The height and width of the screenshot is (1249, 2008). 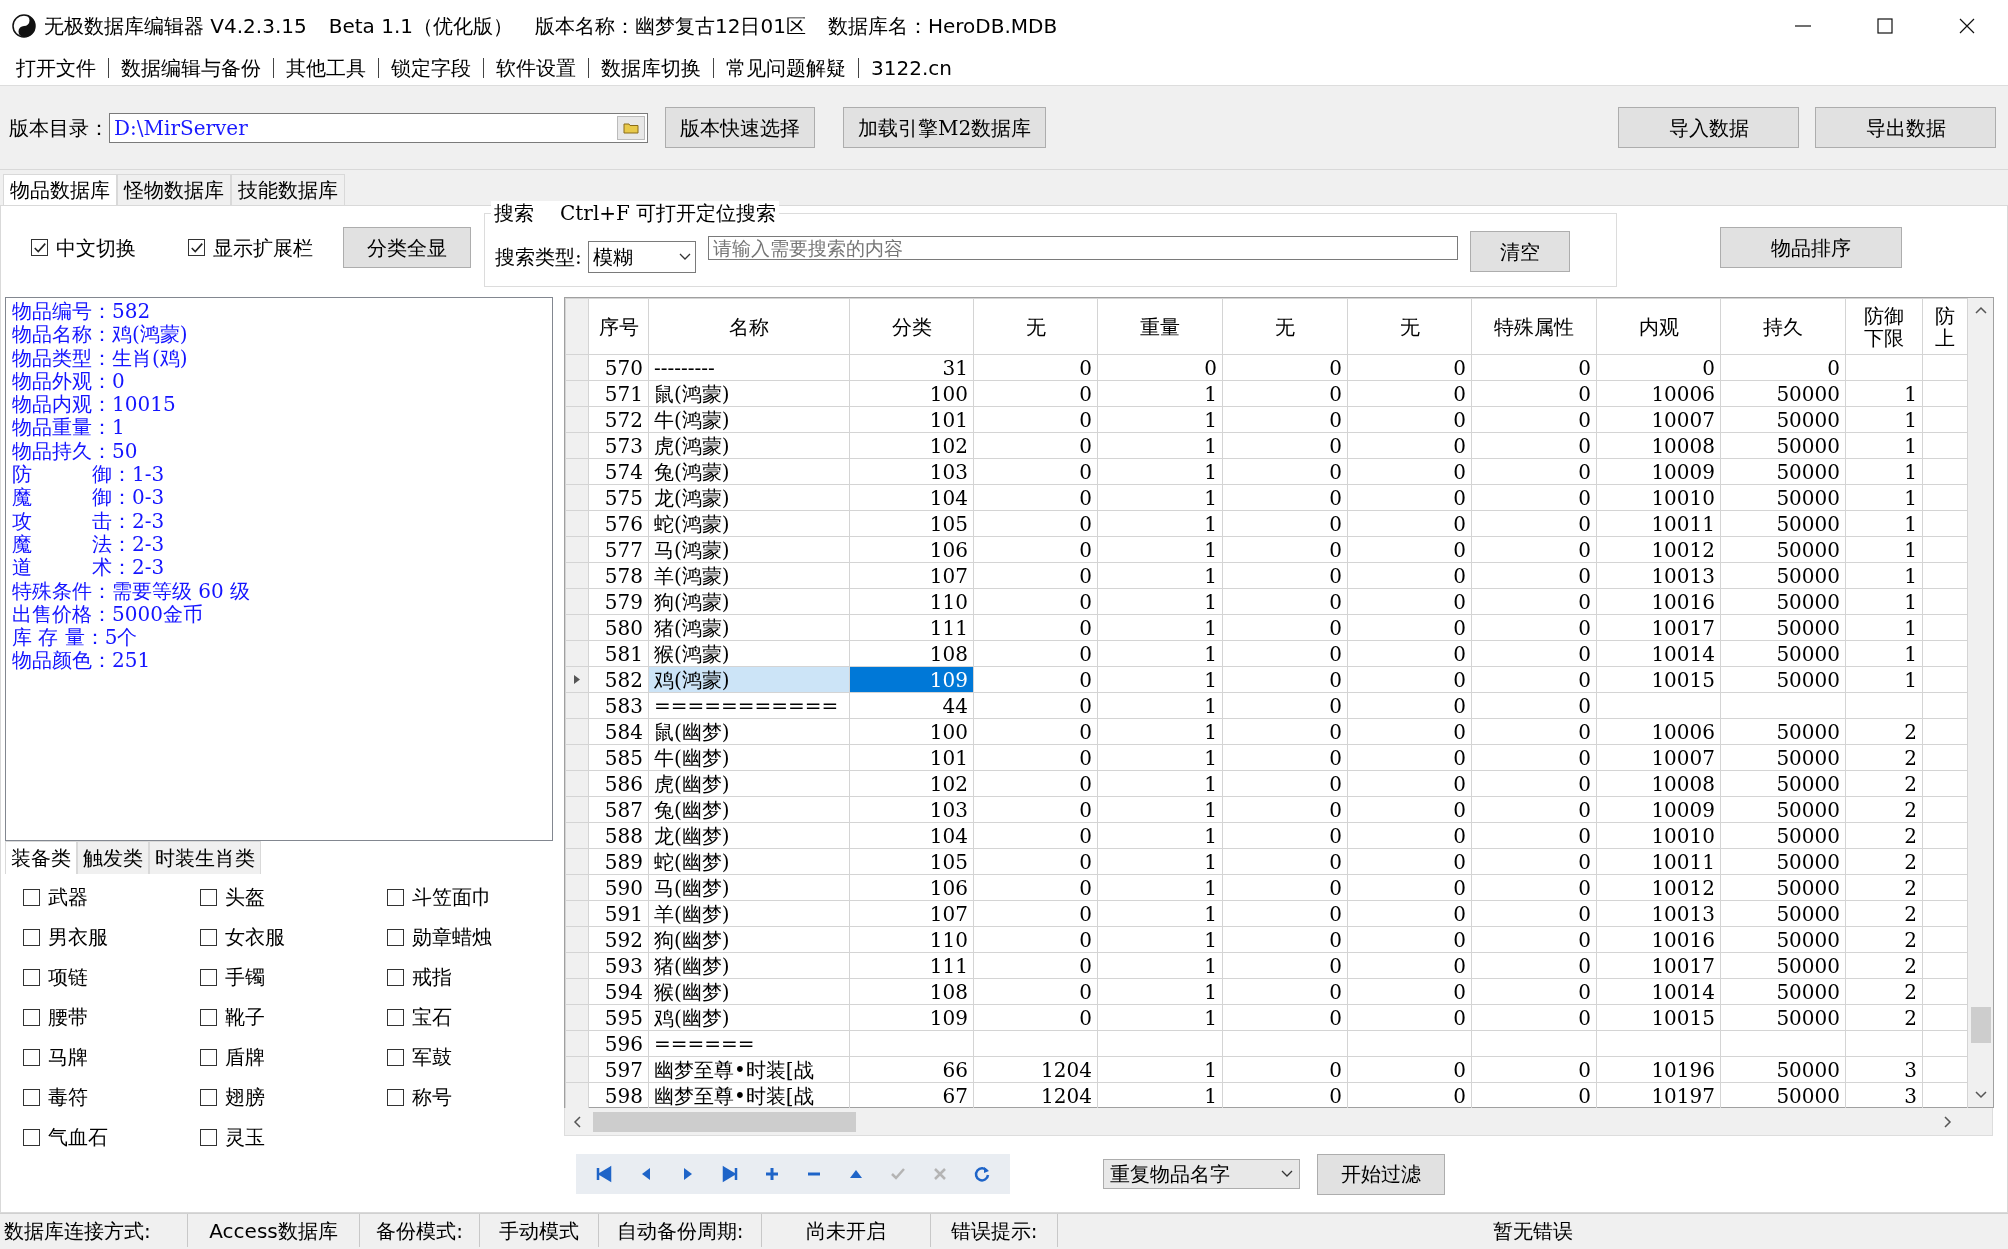 What do you see at coordinates (911, 861) in the screenshot?
I see `table-cell: 105` at bounding box center [911, 861].